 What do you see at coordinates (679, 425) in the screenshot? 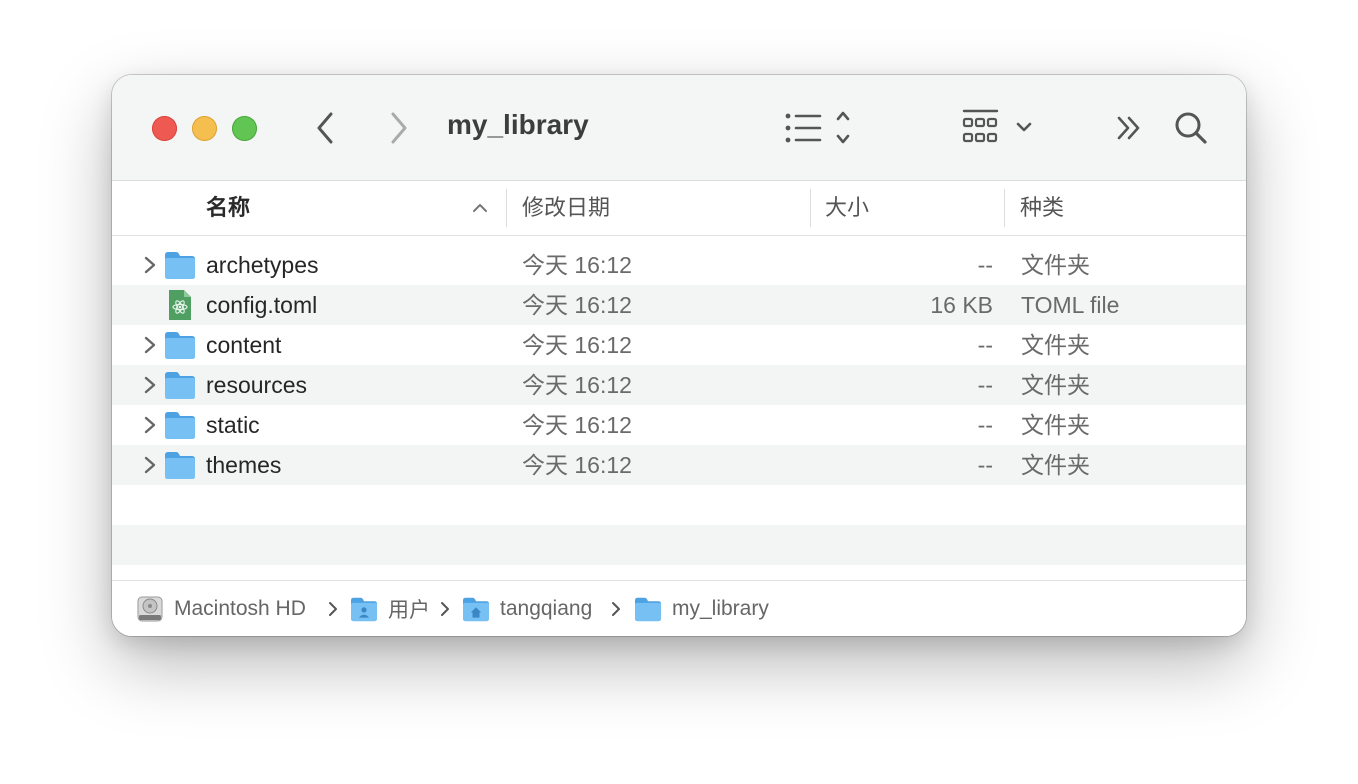
I see `file-row-static: static 今天 16:12 -- 文件夹` at bounding box center [679, 425].